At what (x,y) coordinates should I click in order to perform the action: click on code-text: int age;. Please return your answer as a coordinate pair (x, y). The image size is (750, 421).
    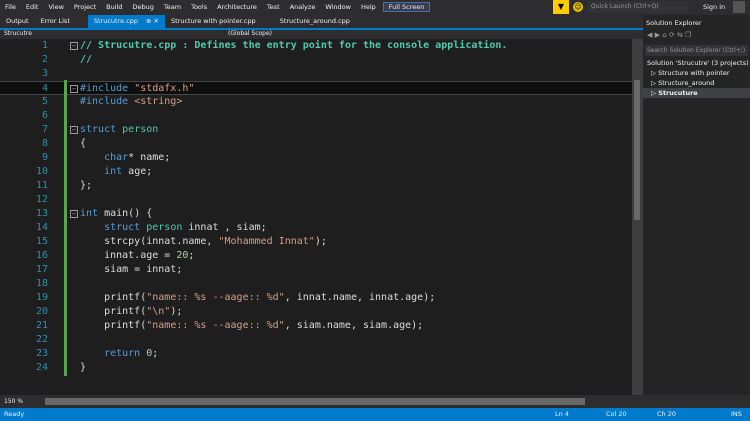
    Looking at the image, I should click on (116, 172).